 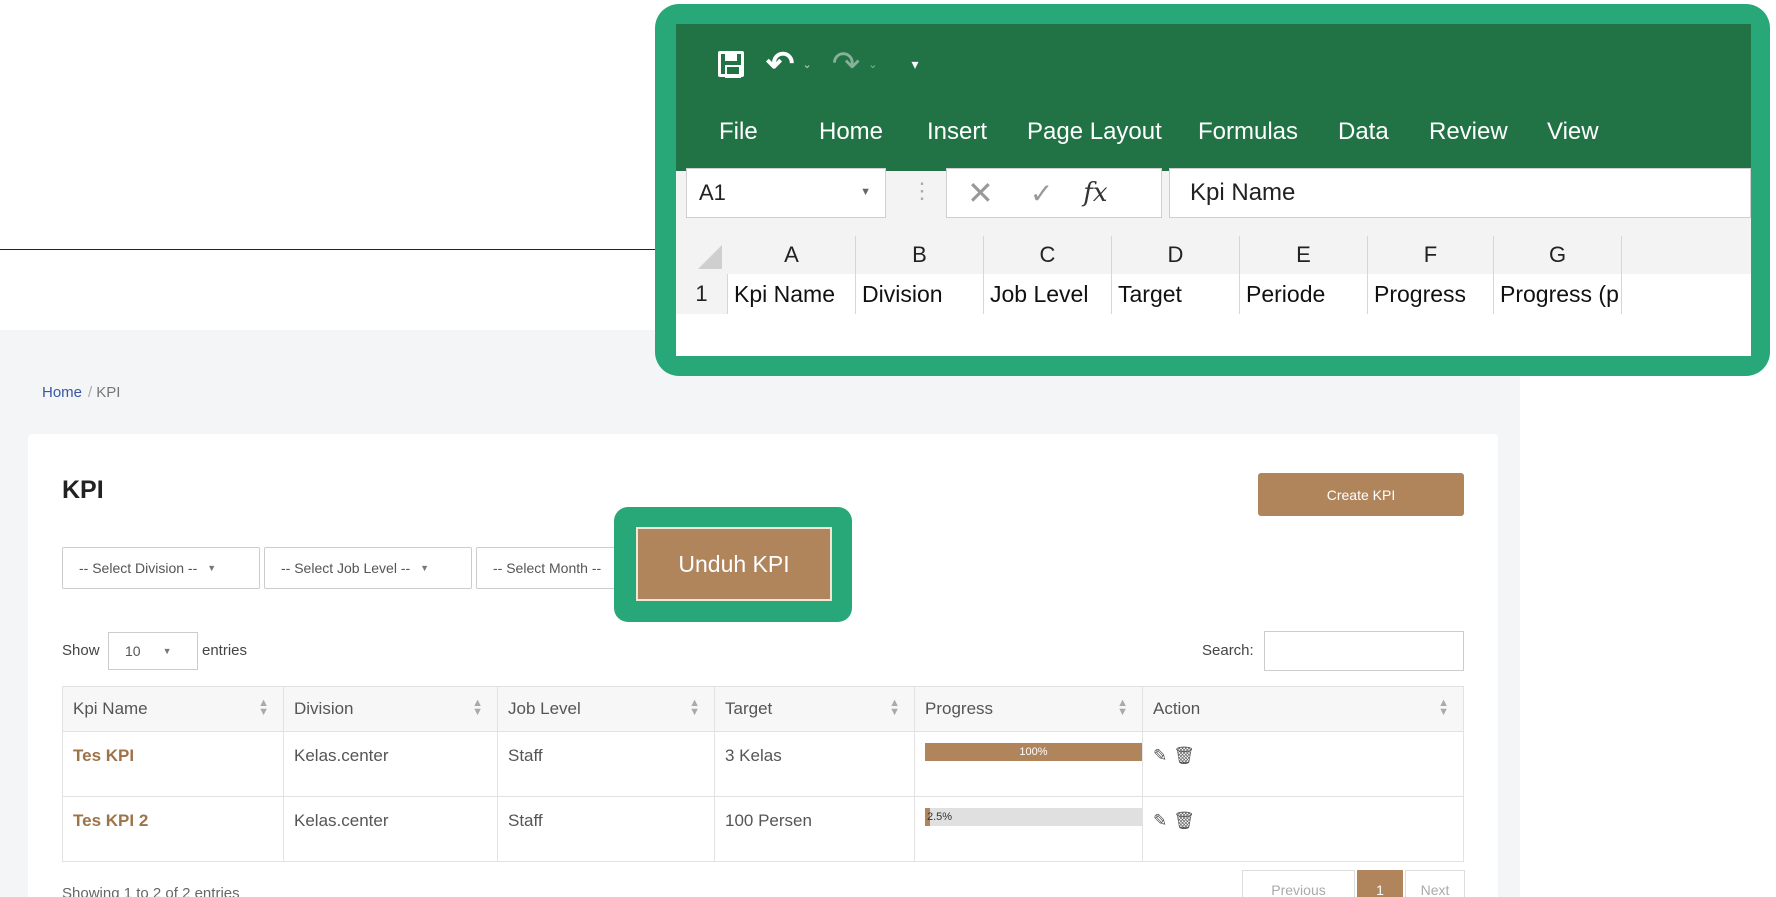 What do you see at coordinates (920, 255) in the screenshot?
I see `column-header-b: B` at bounding box center [920, 255].